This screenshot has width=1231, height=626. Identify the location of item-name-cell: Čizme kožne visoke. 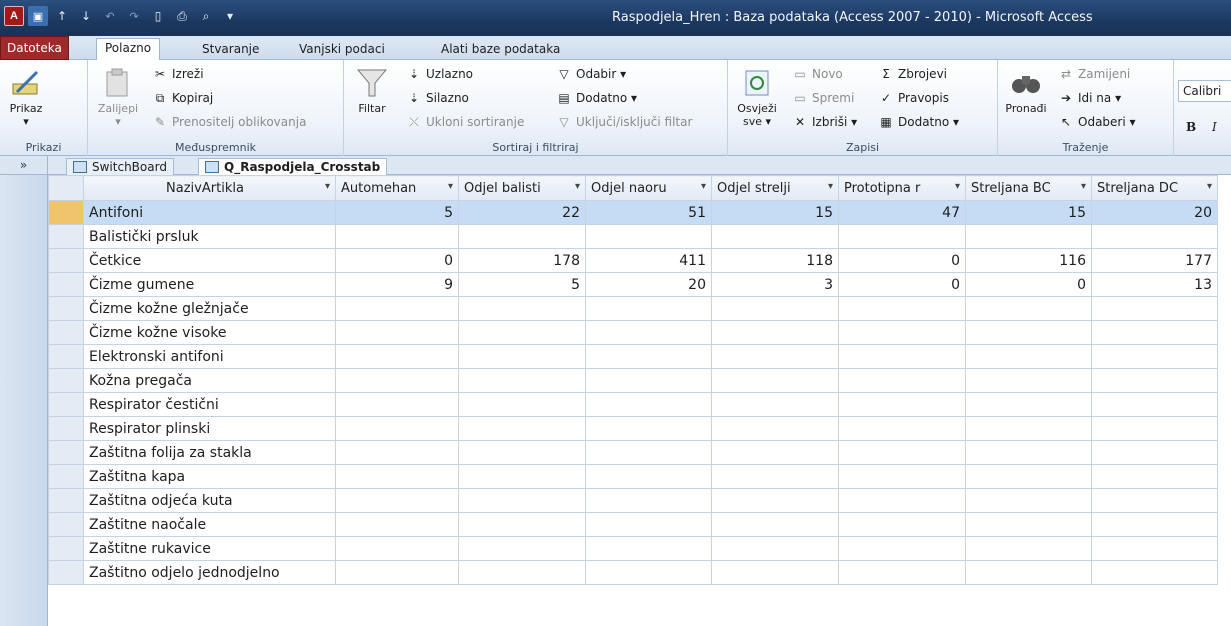
(209, 332).